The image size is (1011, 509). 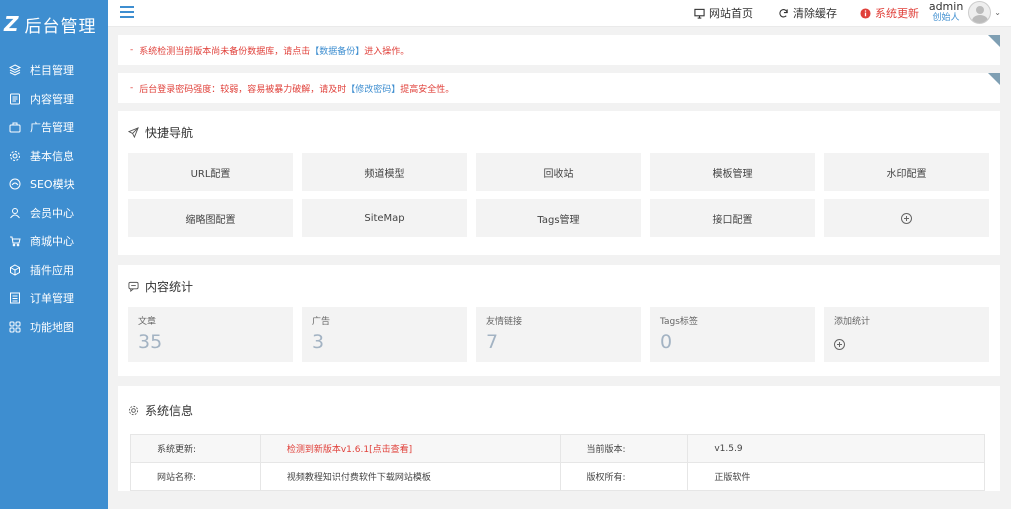 What do you see at coordinates (699, 13) in the screenshot?
I see `monitor-icon` at bounding box center [699, 13].